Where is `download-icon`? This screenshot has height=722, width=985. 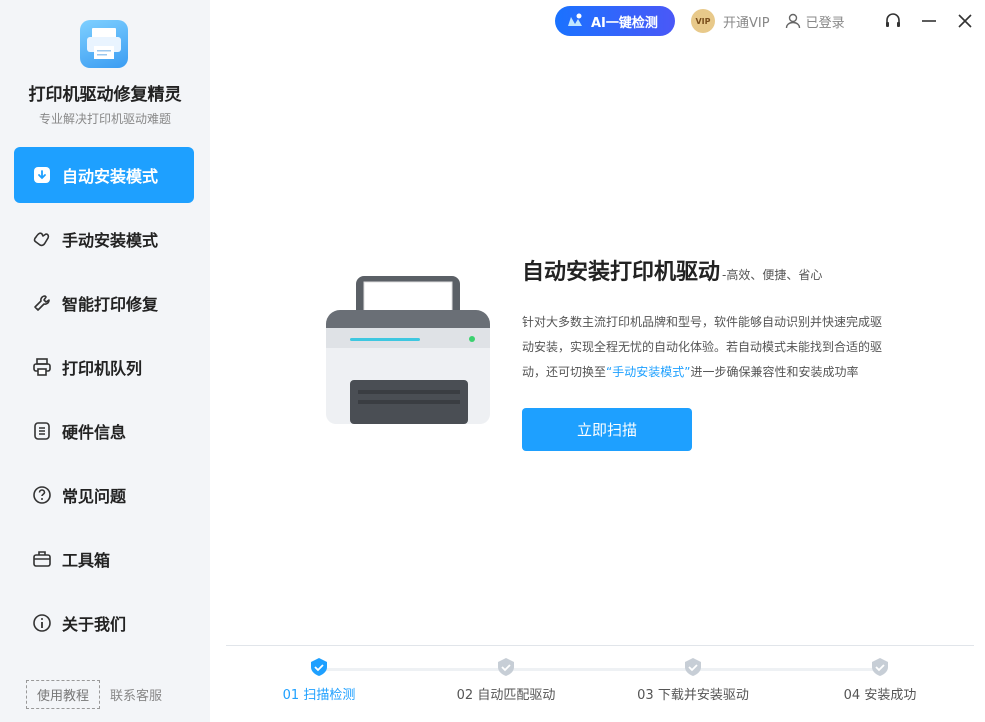
download-icon is located at coordinates (42, 175).